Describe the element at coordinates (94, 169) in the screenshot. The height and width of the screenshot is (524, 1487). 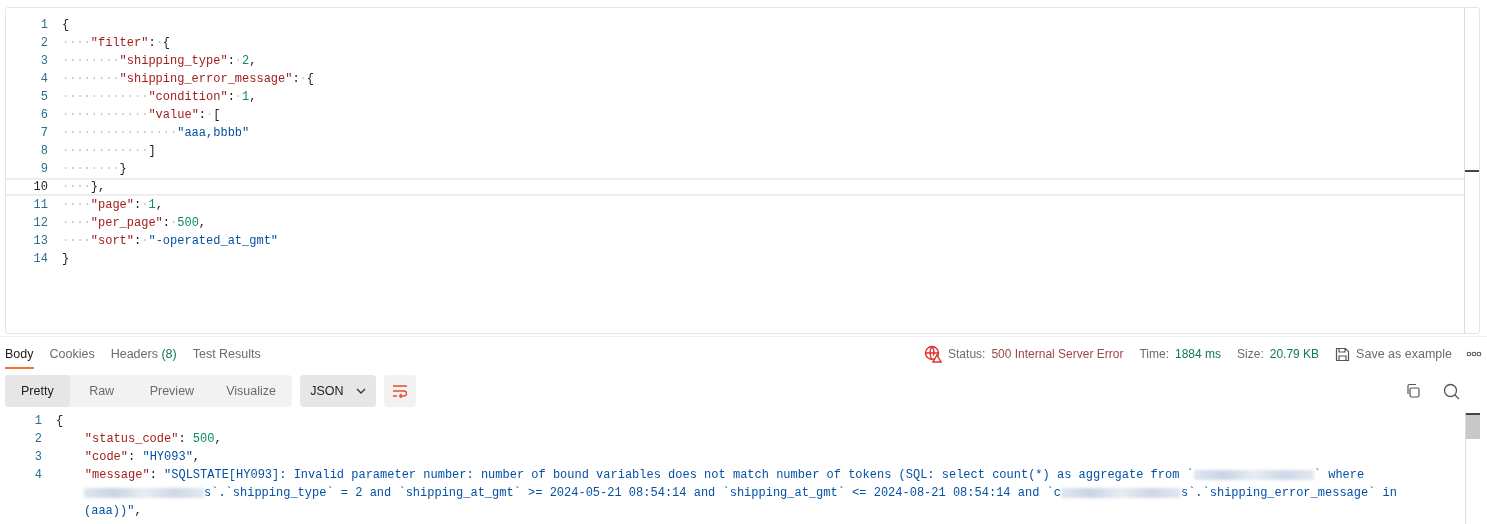
I see `code-line: ········}` at that location.